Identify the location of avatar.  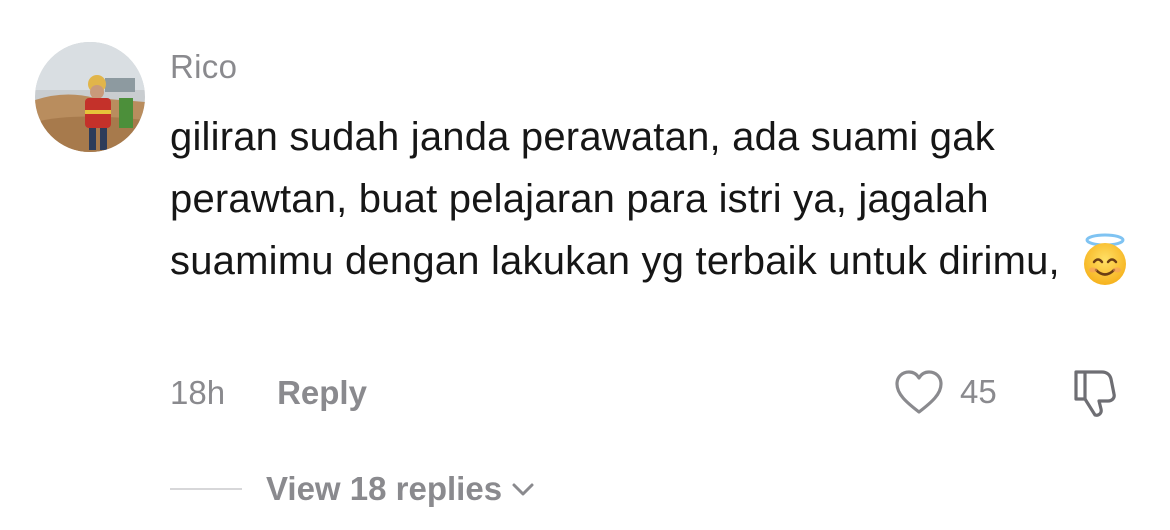
(90, 97).